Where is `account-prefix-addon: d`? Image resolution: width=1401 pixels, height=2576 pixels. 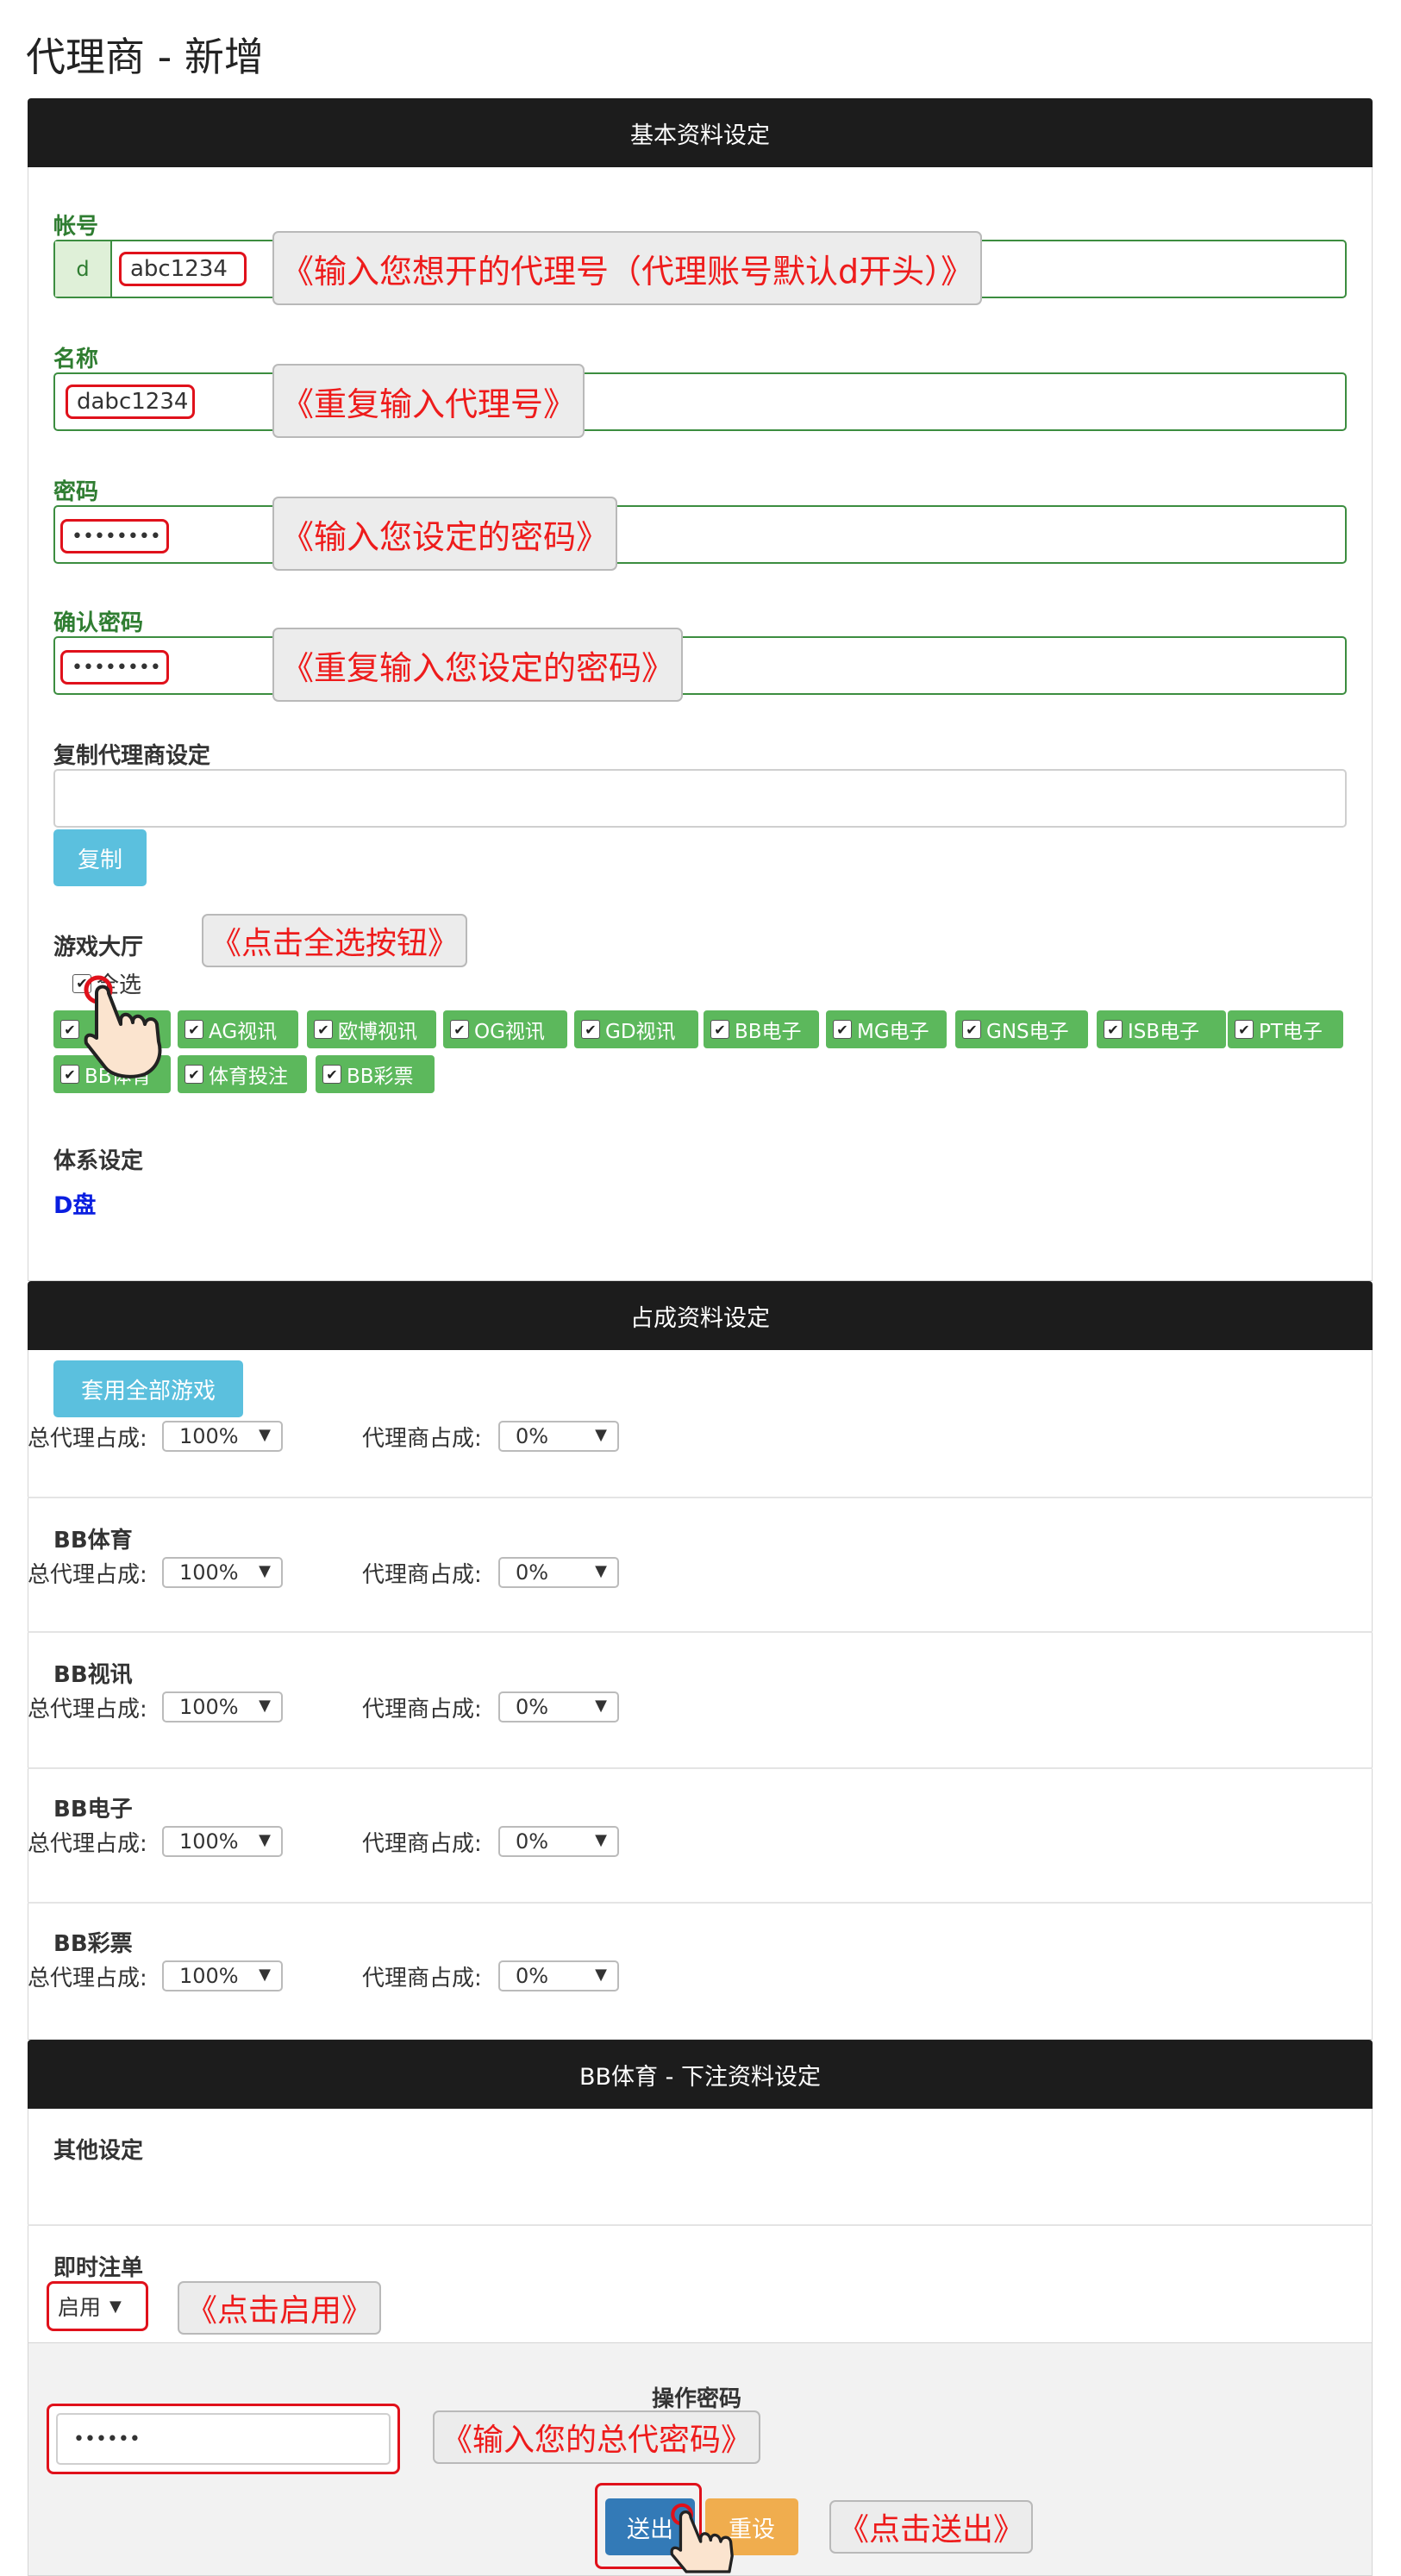 account-prefix-addon: d is located at coordinates (83, 269).